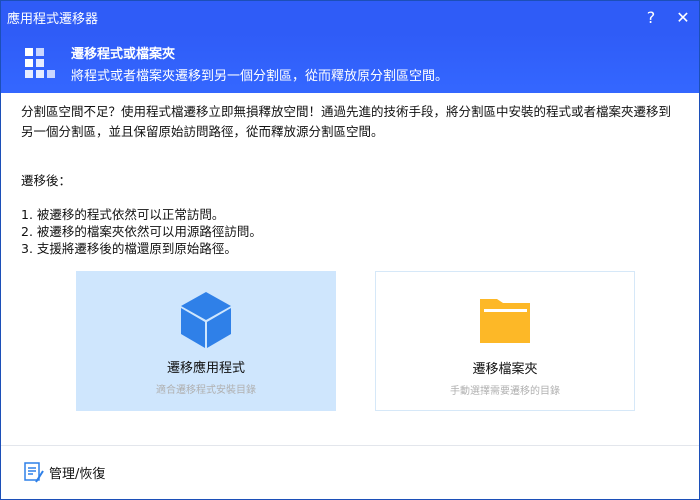 The width and height of the screenshot is (700, 500). Describe the element at coordinates (77, 474) in the screenshot. I see `manage-restore-label: 管理/恢復` at that location.